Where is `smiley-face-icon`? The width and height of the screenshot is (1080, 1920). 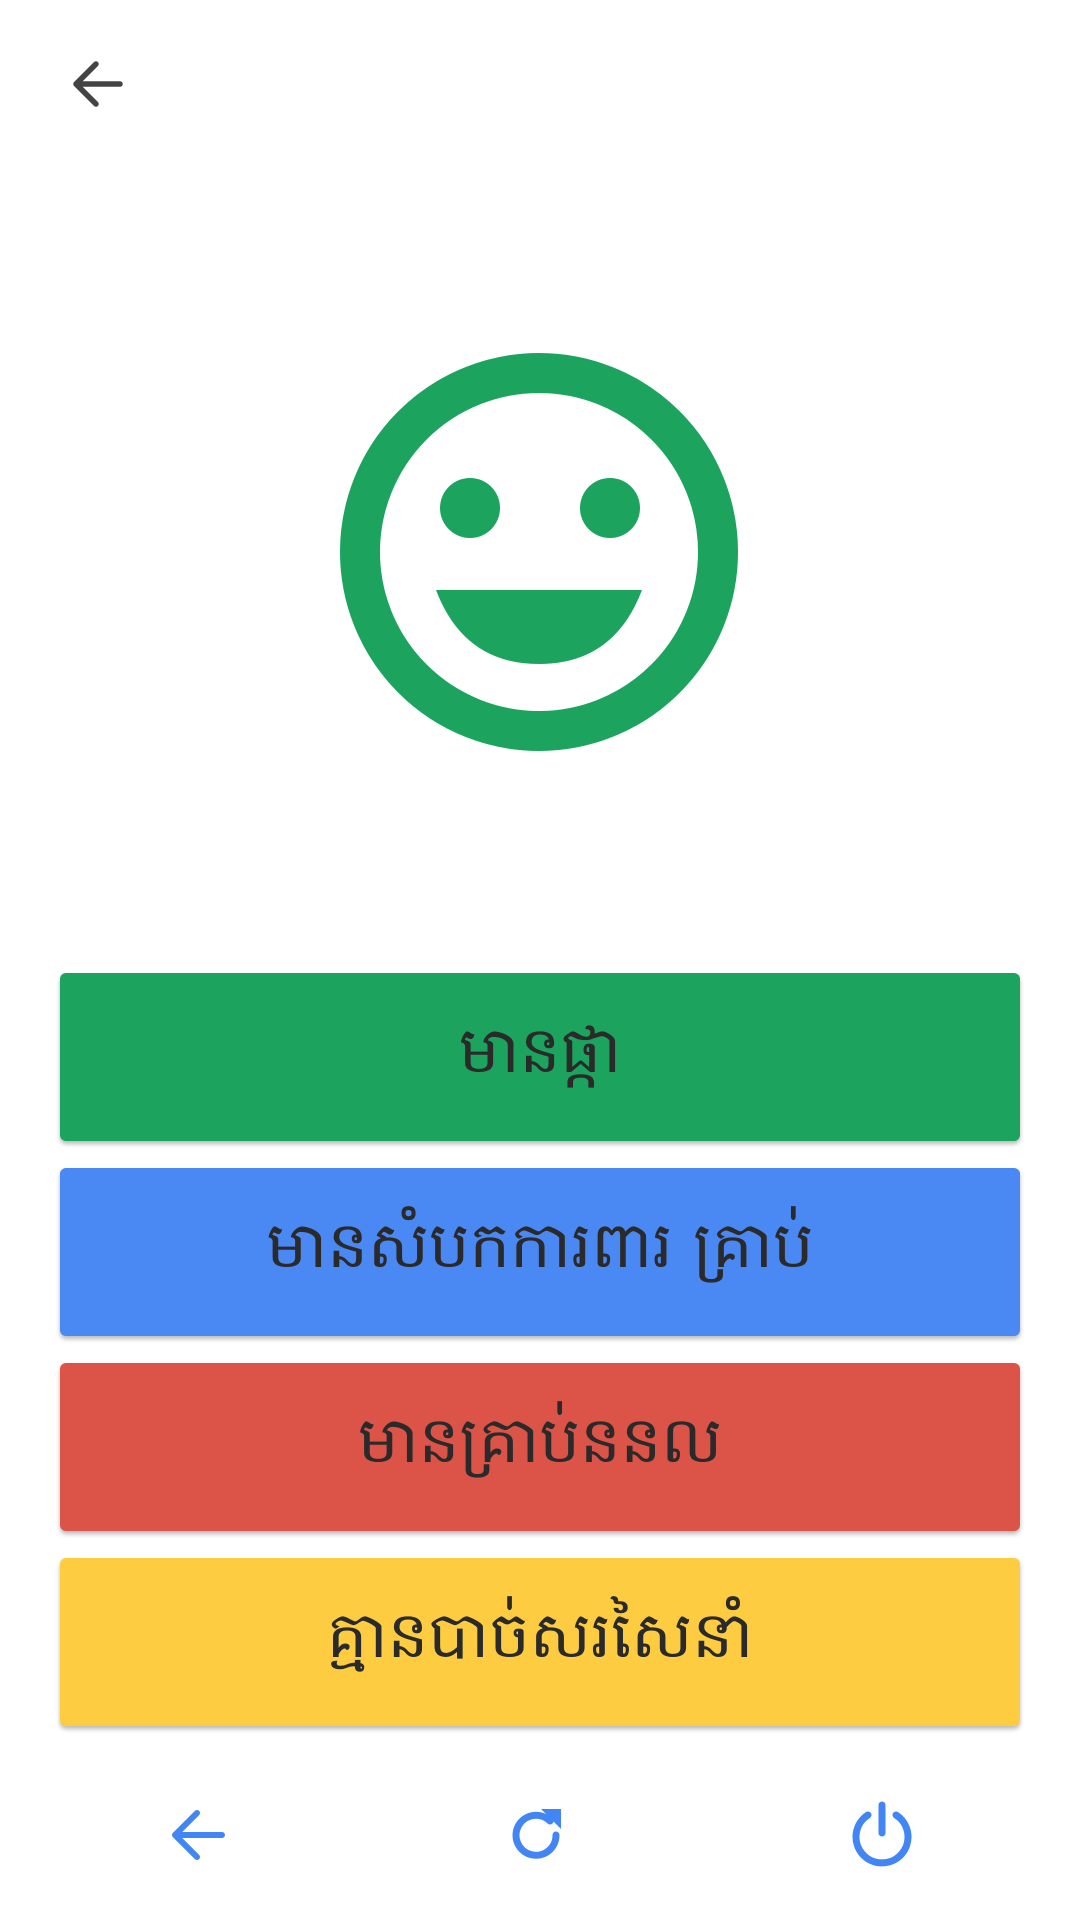 smiley-face-icon is located at coordinates (539, 552).